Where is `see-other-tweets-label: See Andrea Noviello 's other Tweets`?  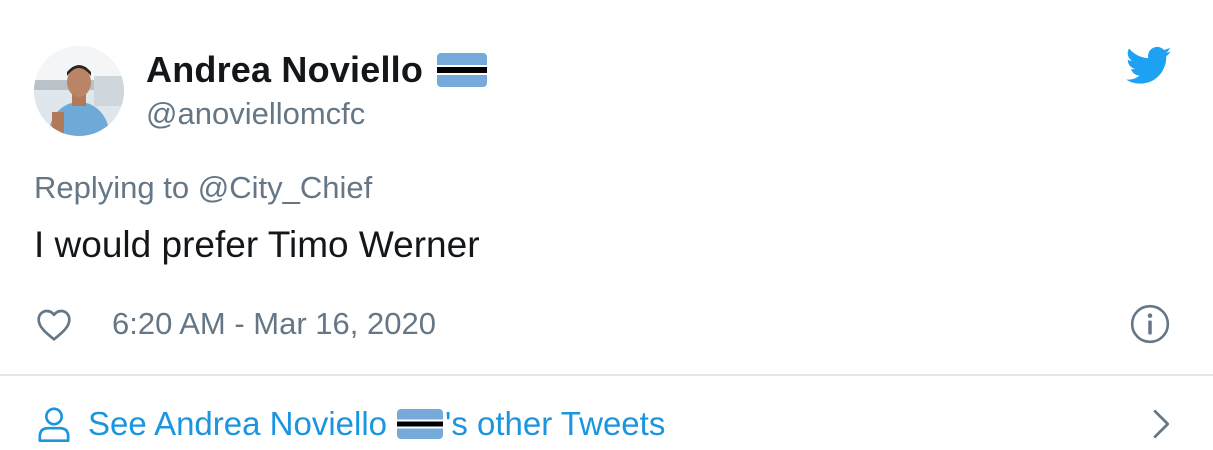
see-other-tweets-label: See Andrea Noviello 's other Tweets is located at coordinates (376, 424).